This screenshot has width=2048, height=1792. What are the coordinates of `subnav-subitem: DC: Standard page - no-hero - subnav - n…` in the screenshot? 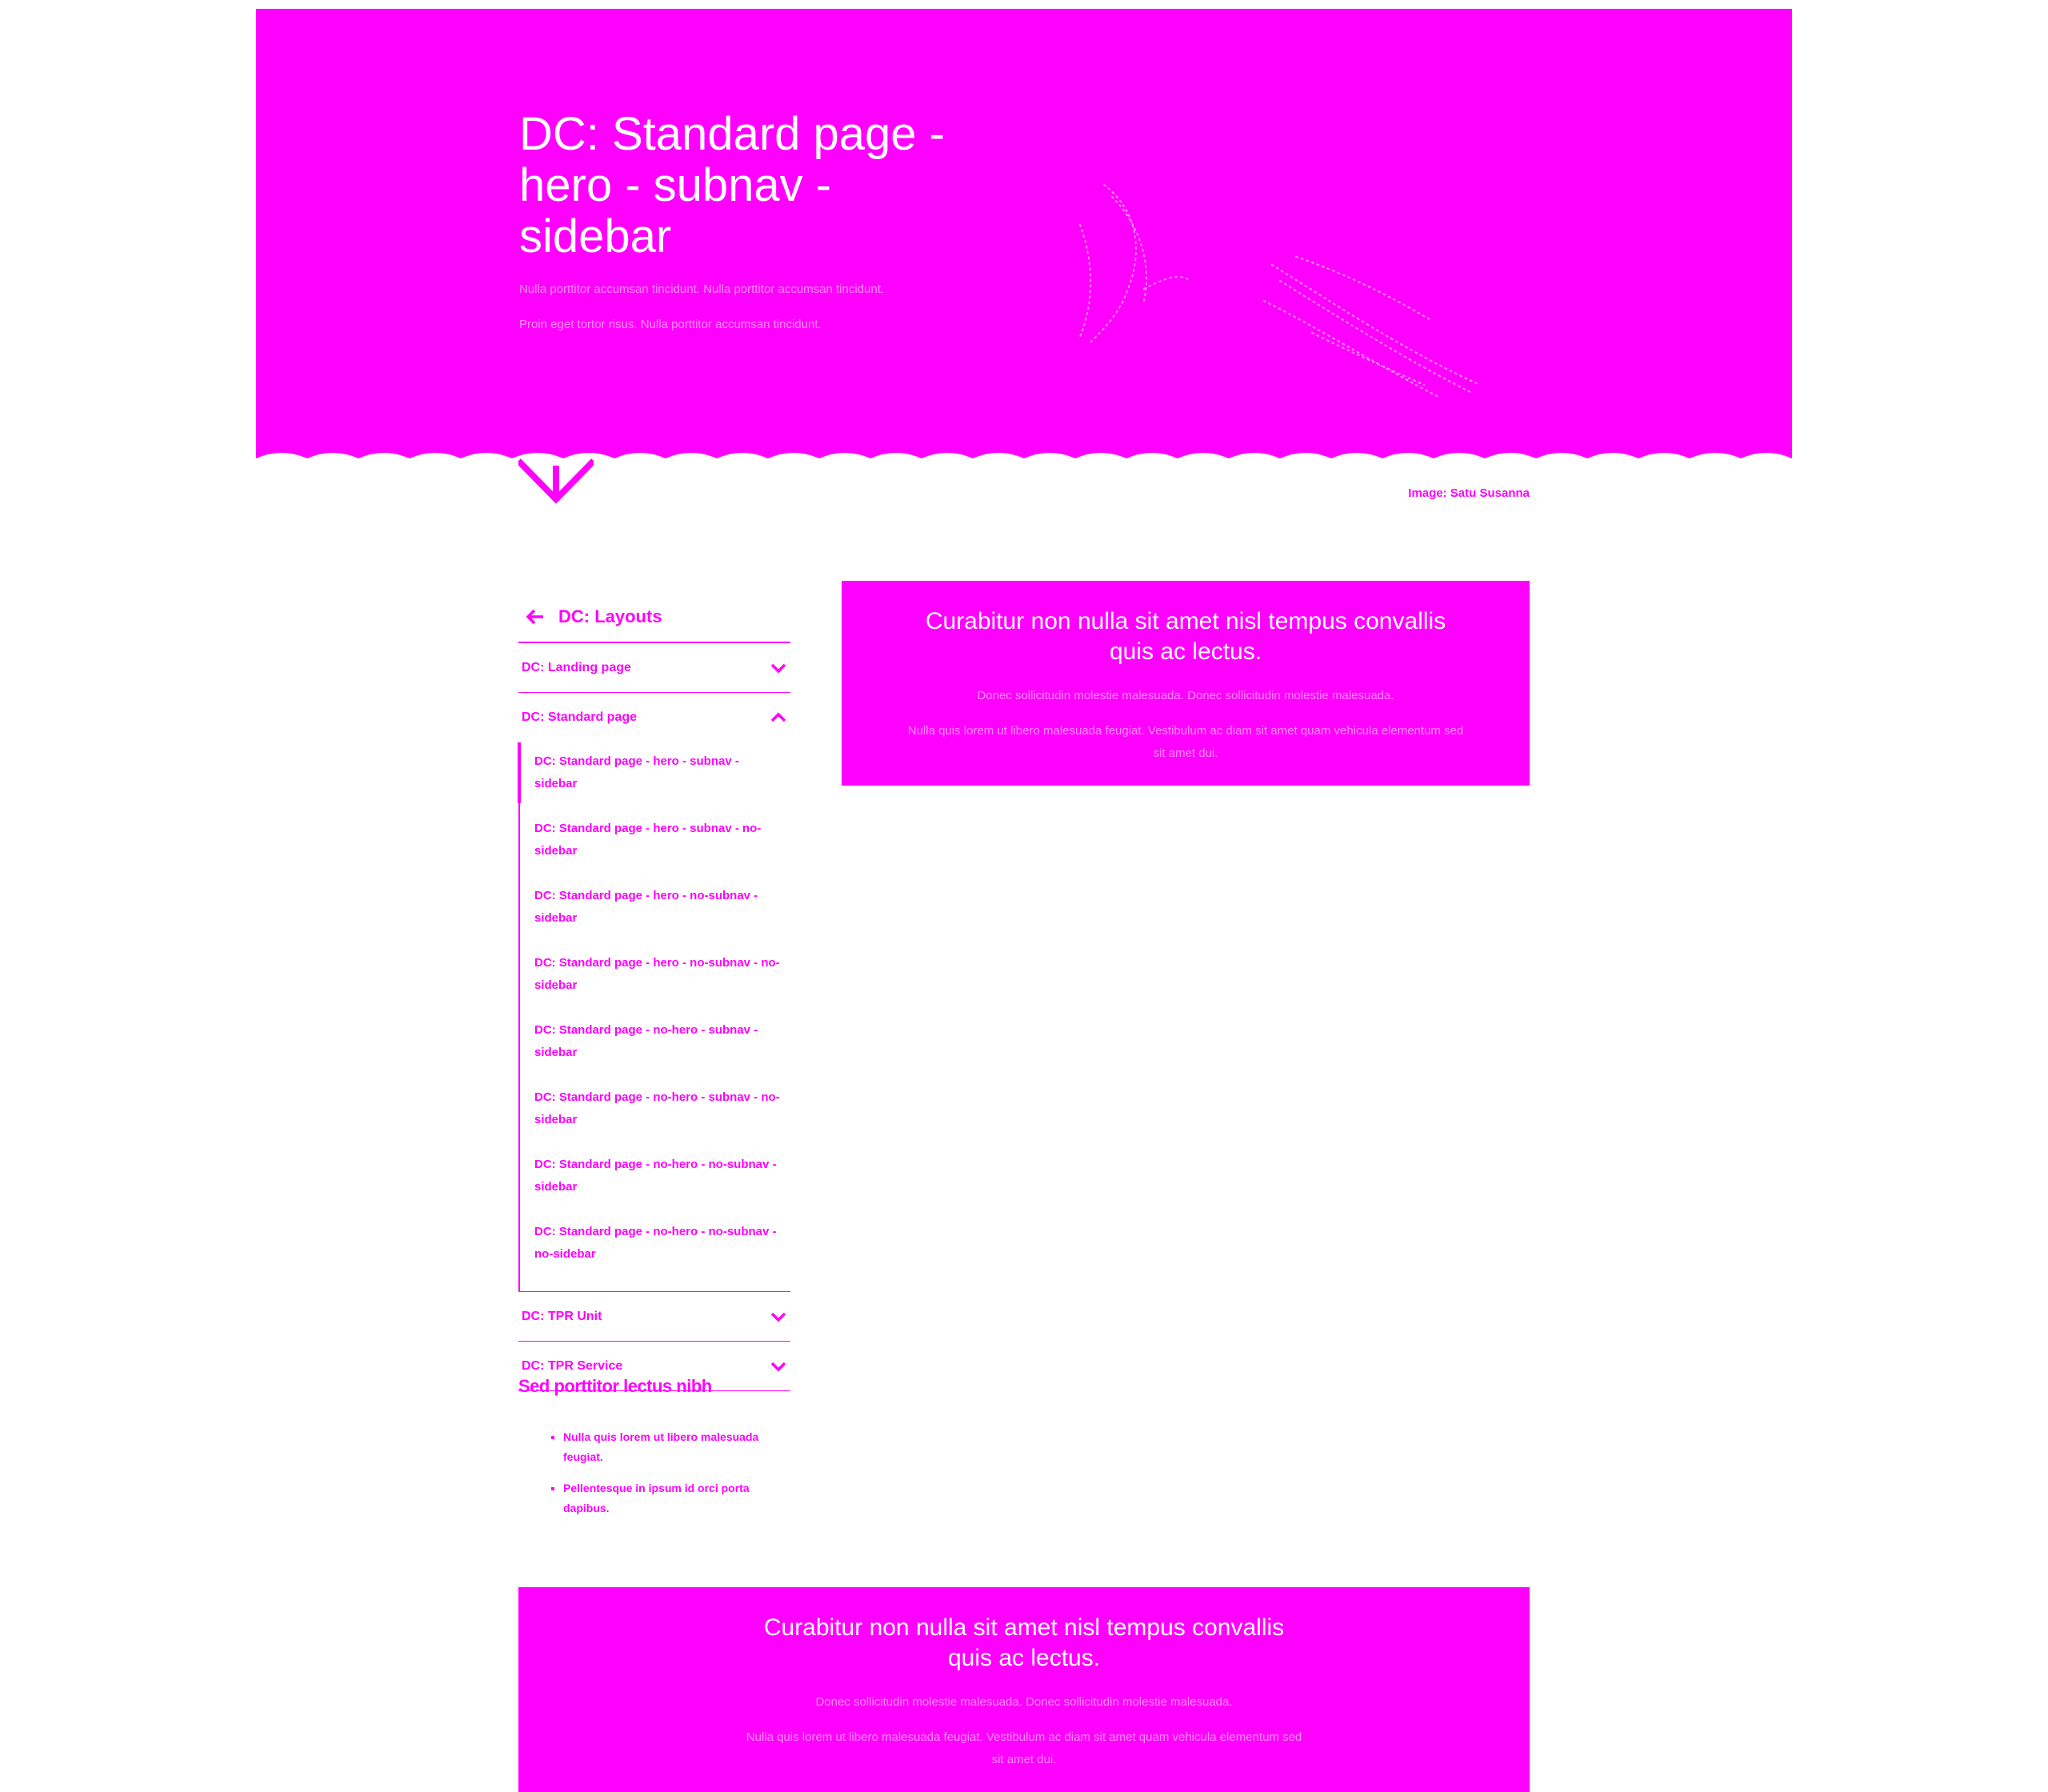 It's located at (655, 1108).